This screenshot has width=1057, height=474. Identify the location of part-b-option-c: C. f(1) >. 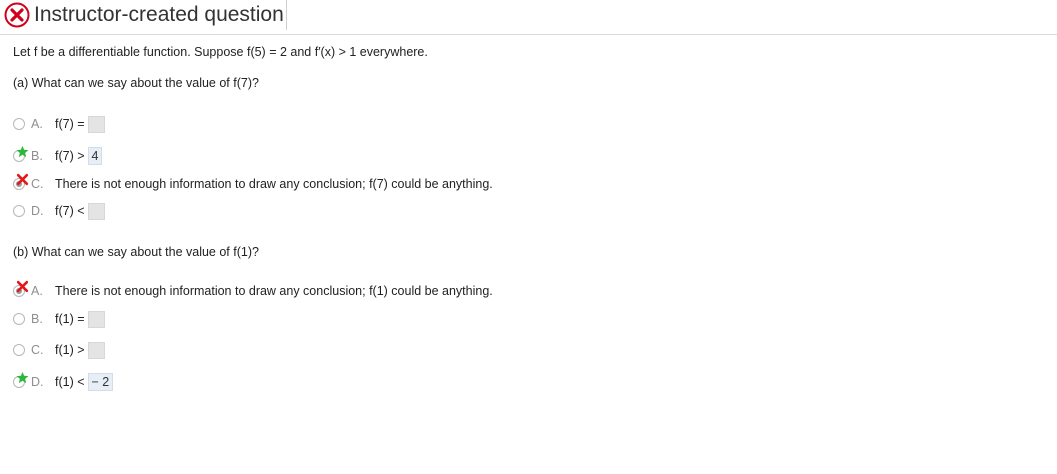
(59, 350).